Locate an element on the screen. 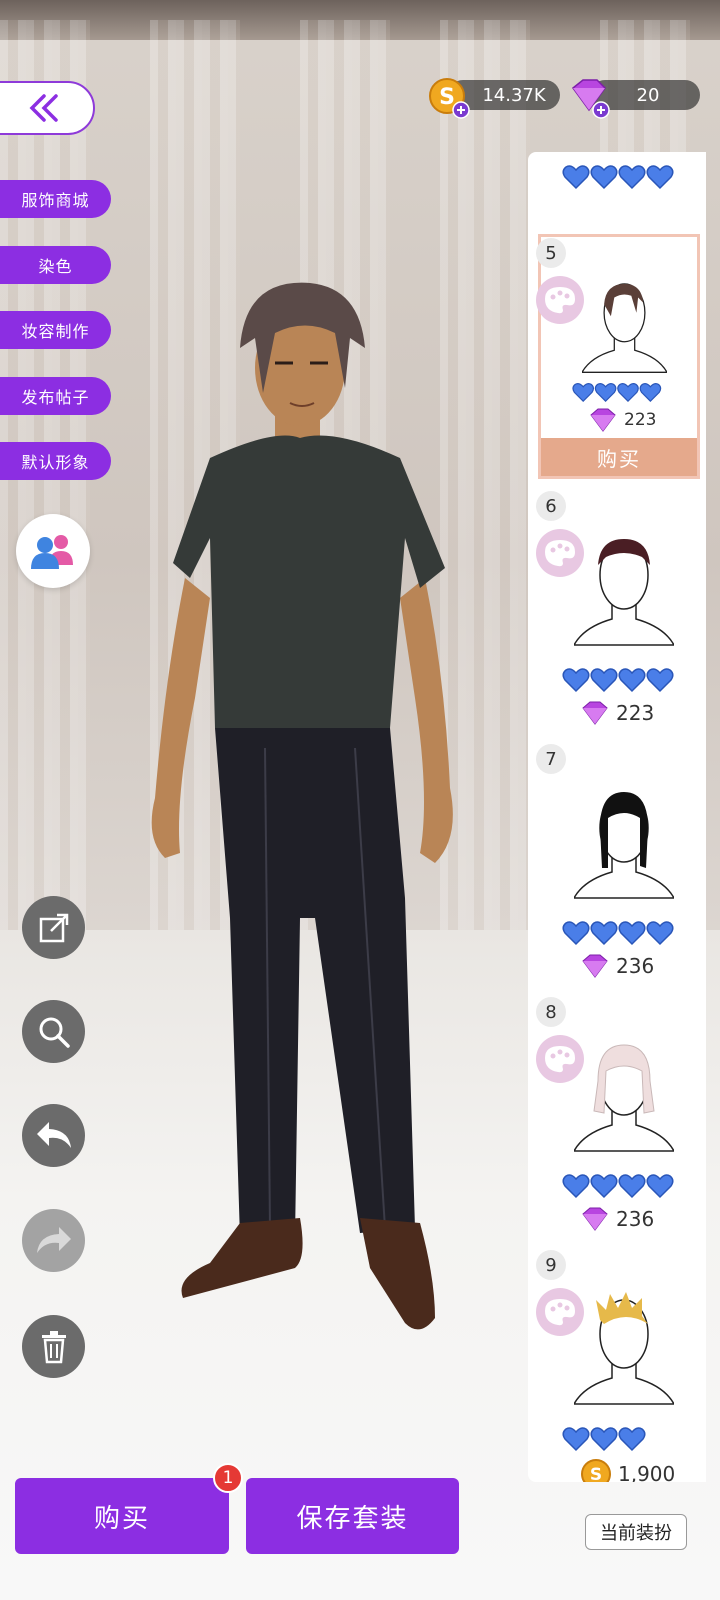 Image resolution: width=720 pixels, height=1600 pixels. undo-icon is located at coordinates (53, 1134).